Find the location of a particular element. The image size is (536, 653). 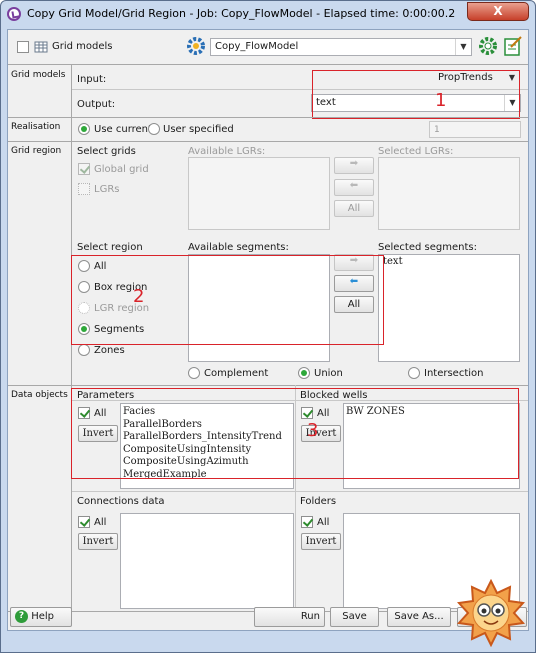

intersection-label: Intersection is located at coordinates (454, 373).